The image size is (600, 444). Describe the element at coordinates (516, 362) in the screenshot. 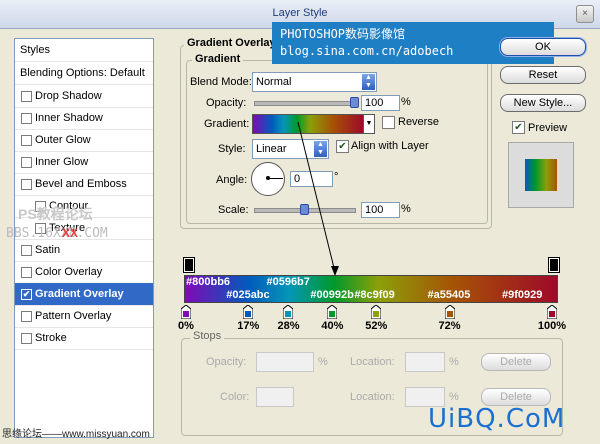

I see `delete-opacity-stop-button: Delete` at that location.